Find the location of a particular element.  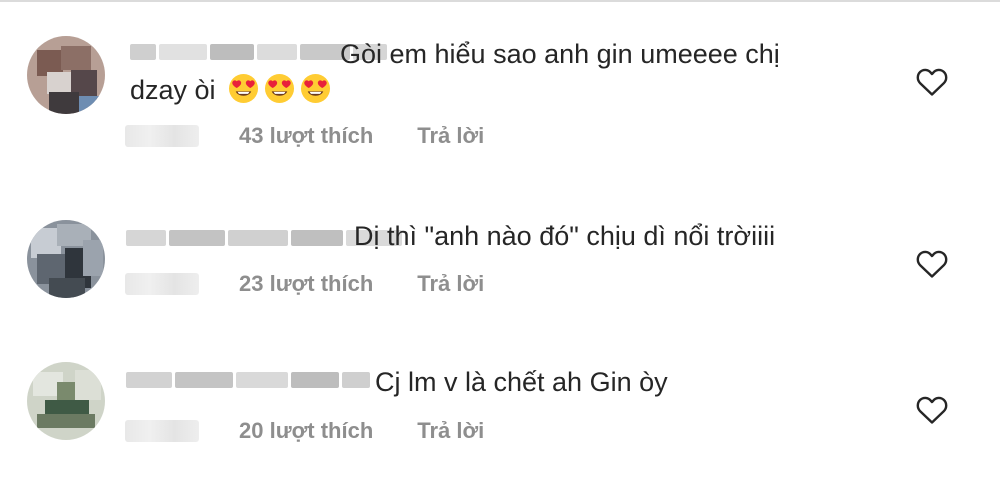

comment-meta: 20 lượt thích Trả lời is located at coordinates (304, 431).